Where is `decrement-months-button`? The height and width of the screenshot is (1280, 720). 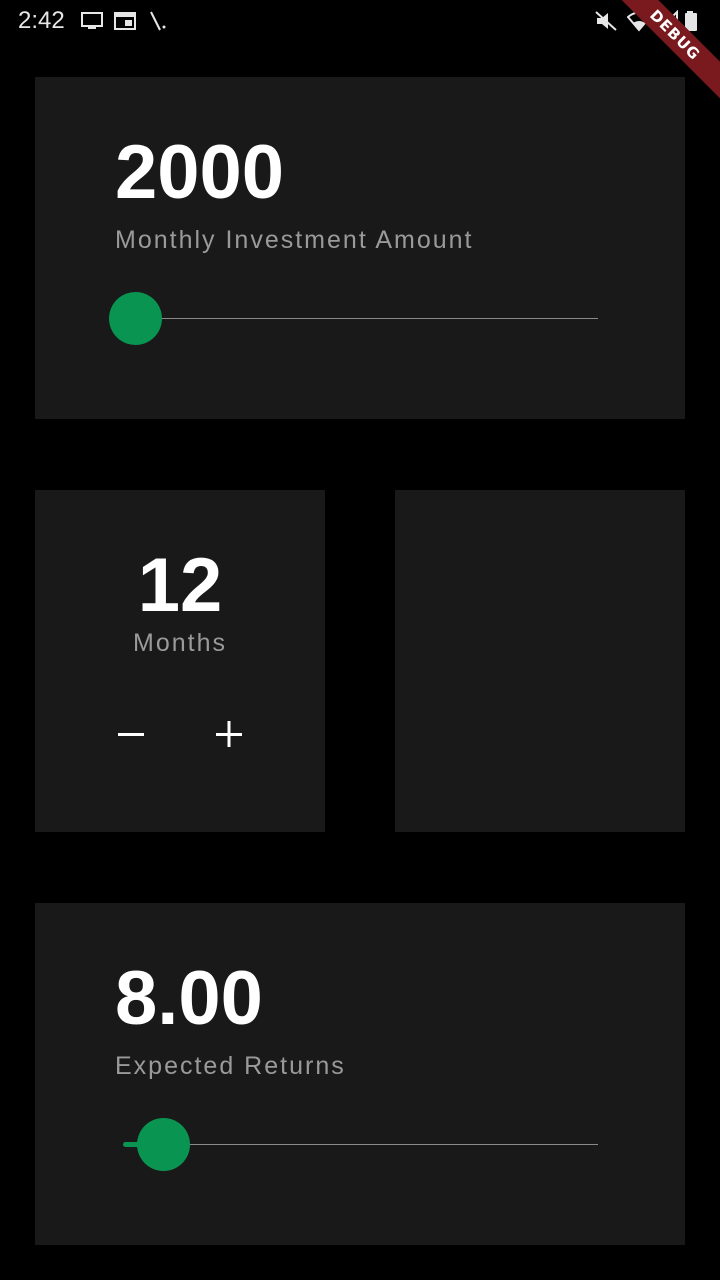 decrement-months-button is located at coordinates (131, 734).